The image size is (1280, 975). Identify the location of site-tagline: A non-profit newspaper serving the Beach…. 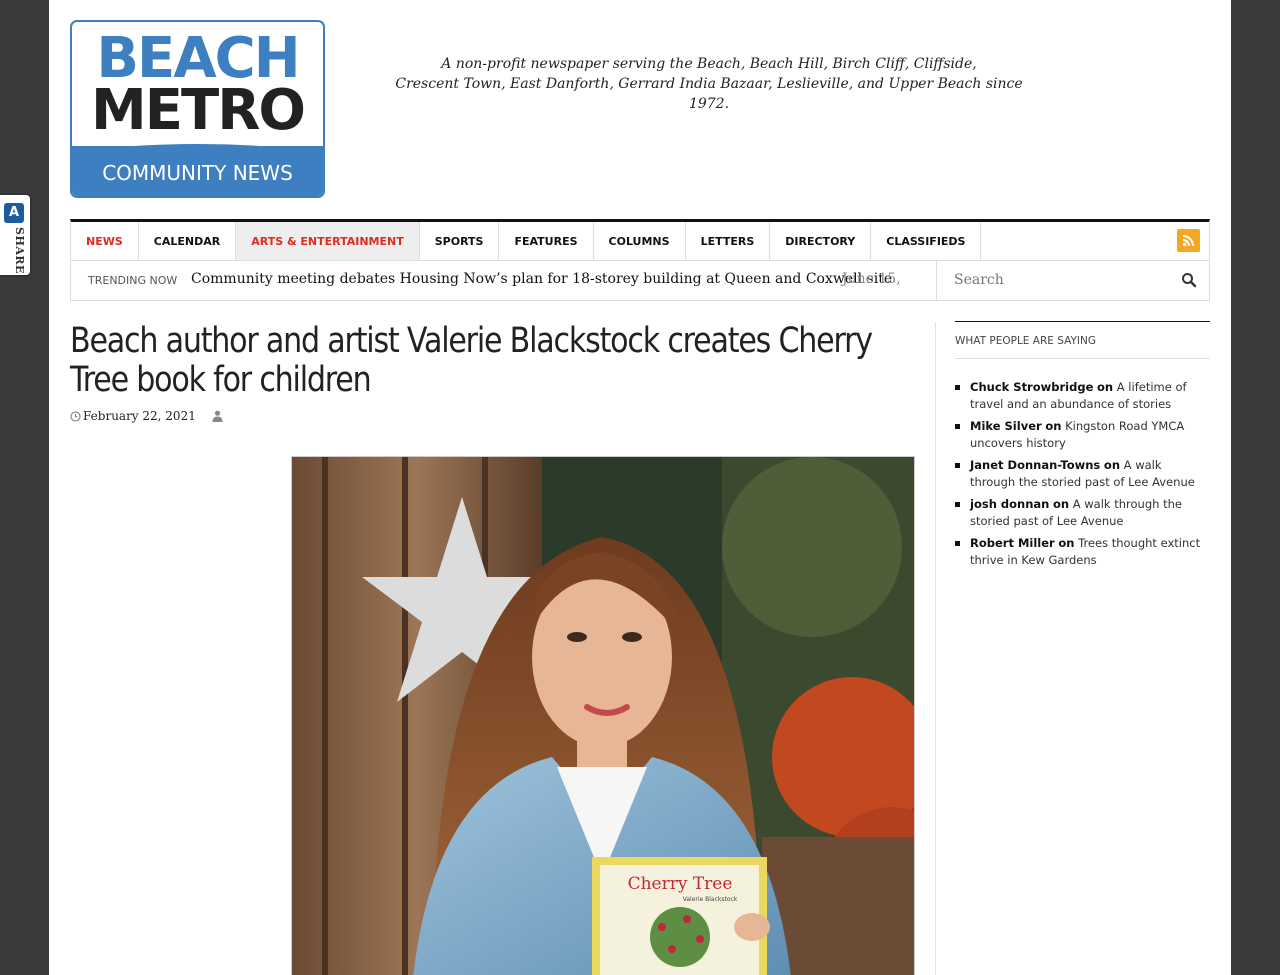
(709, 84).